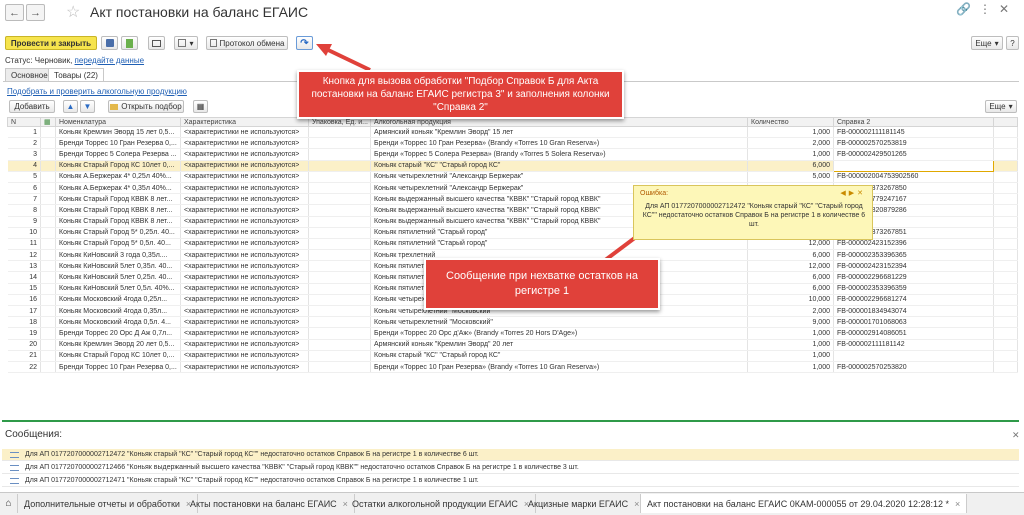 Image resolution: width=1024 pixels, height=515 pixels. What do you see at coordinates (24, 122) in the screenshot?
I see `col-n: N` at bounding box center [24, 122].